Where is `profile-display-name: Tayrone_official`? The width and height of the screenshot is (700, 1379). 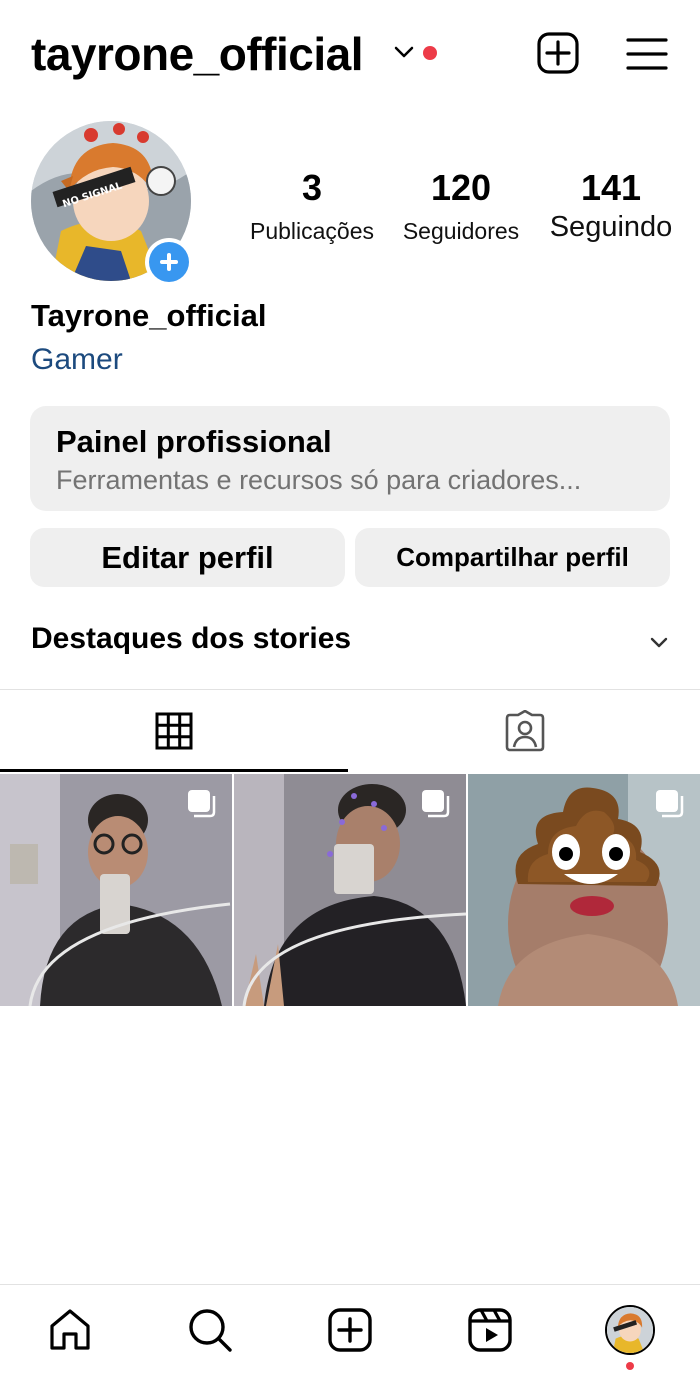 profile-display-name: Tayrone_official is located at coordinates (149, 315).